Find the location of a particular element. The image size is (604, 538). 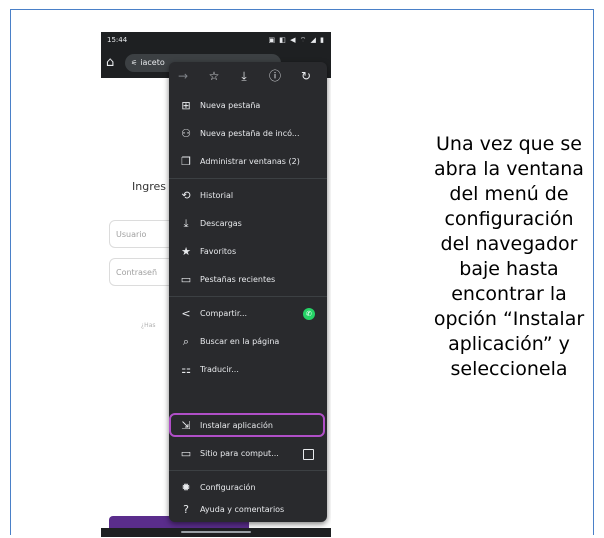

translate-icon: ⚏ is located at coordinates (186, 369).